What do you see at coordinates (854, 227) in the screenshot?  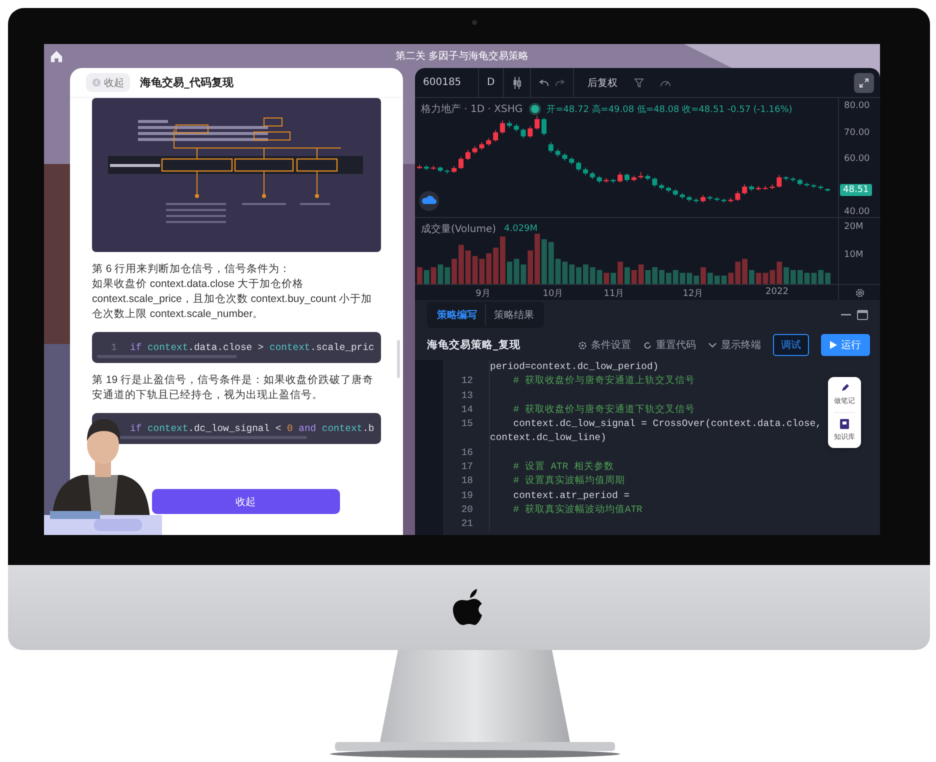 I see `volume-tick: 20M` at bounding box center [854, 227].